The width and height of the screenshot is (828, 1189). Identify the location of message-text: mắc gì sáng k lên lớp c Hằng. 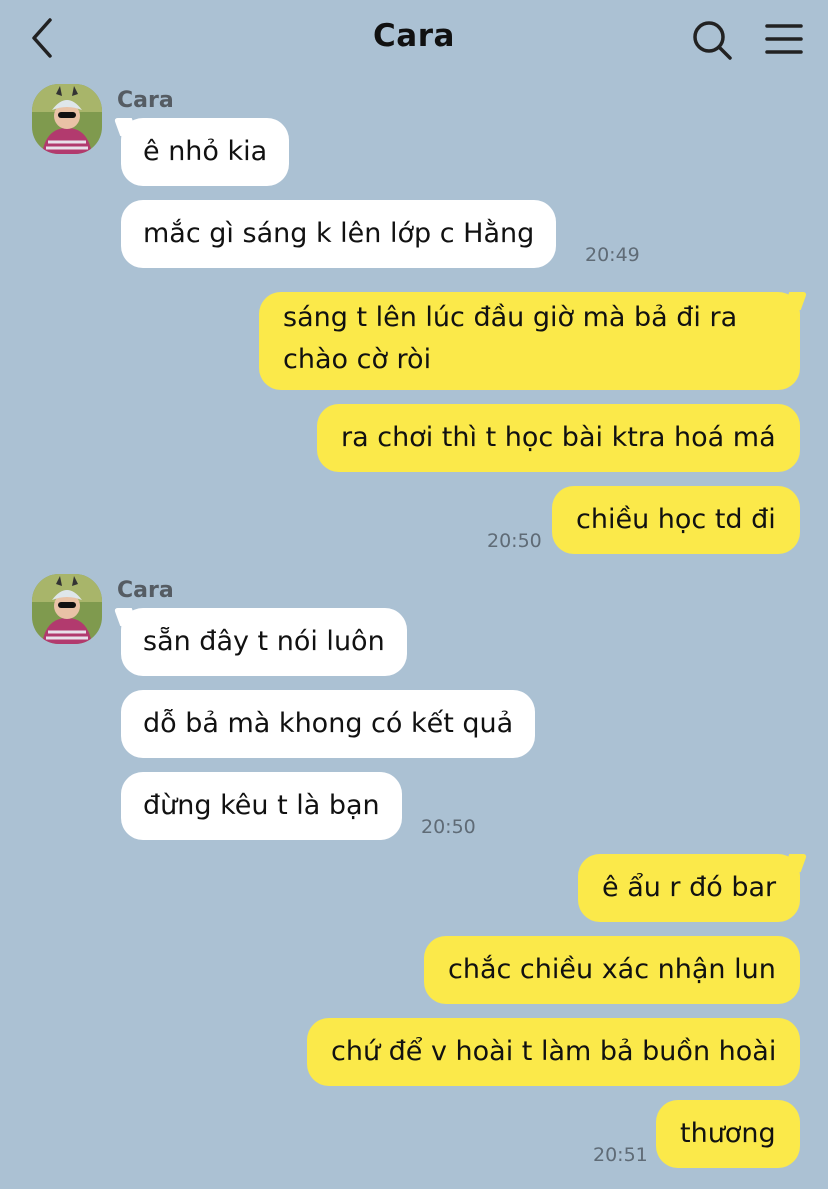
(339, 233).